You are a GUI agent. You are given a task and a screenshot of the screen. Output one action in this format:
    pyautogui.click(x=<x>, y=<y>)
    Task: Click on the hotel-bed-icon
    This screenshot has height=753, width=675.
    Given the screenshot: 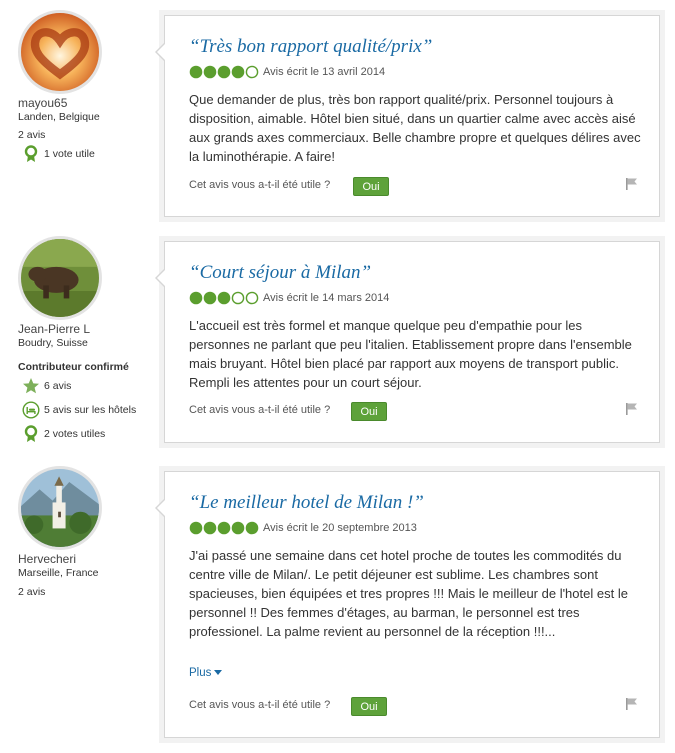 What is the action you would take?
    pyautogui.click(x=31, y=410)
    